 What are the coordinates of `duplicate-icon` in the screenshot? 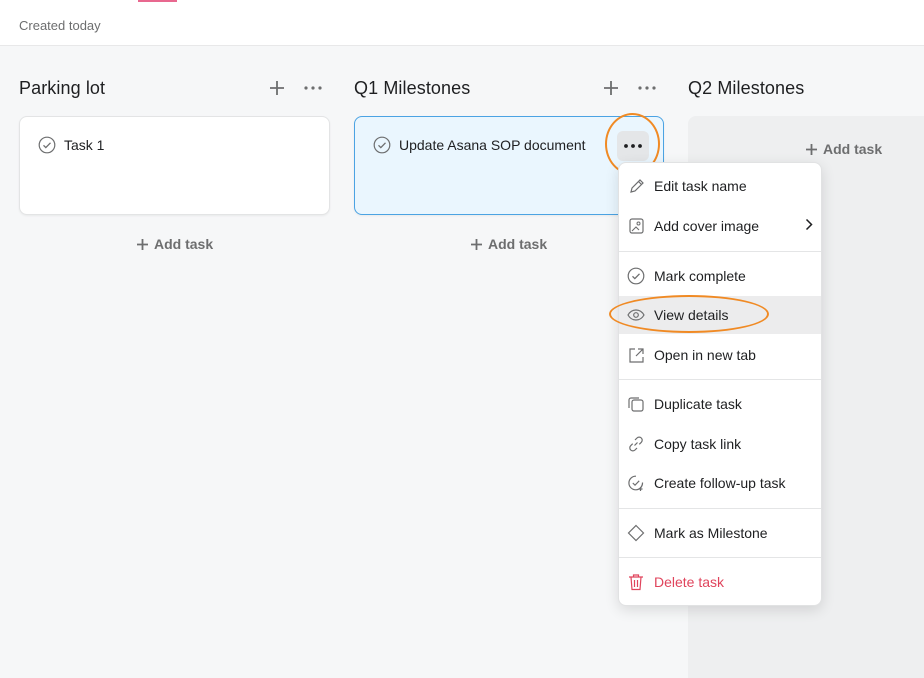 It's located at (636, 404).